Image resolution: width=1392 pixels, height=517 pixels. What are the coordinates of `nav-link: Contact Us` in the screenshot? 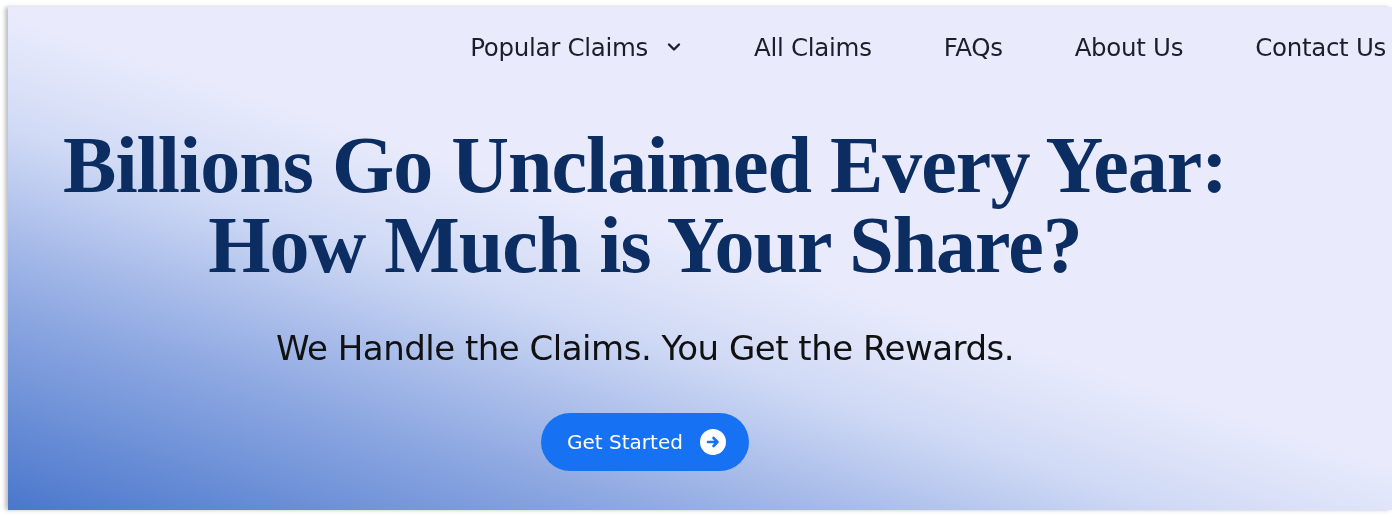 It's located at (1320, 47).